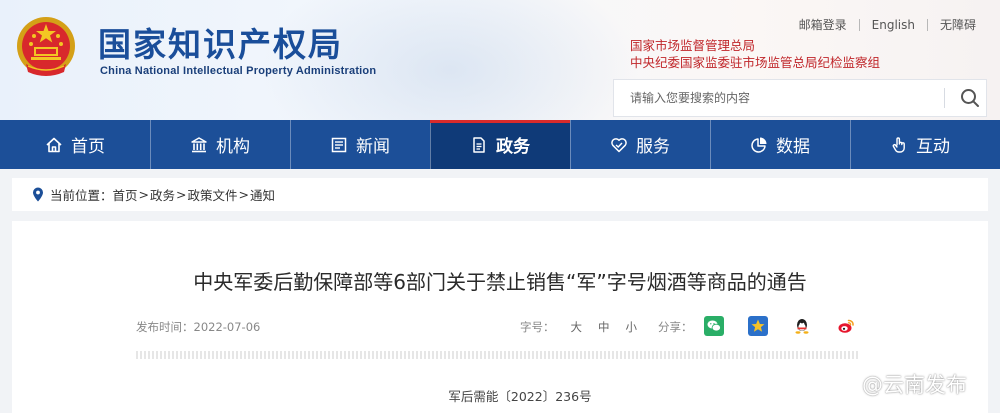 This screenshot has width=1000, height=413. I want to click on font-size-medium-button: 中, so click(604, 327).